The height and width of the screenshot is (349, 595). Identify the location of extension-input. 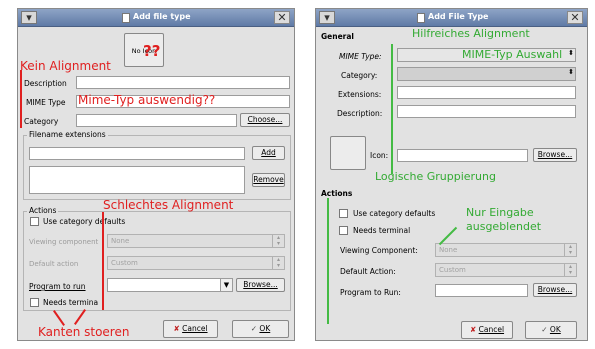
(137, 153).